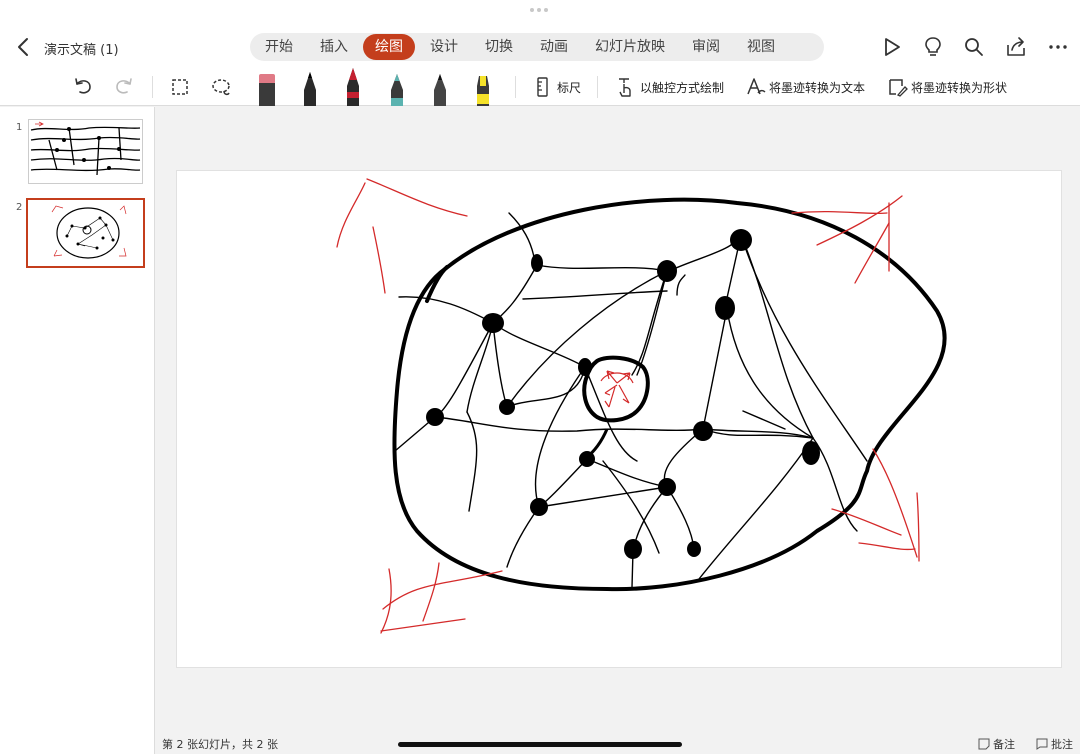 The height and width of the screenshot is (754, 1080). Describe the element at coordinates (310, 87) in the screenshot. I see `black-pen-tool` at that location.